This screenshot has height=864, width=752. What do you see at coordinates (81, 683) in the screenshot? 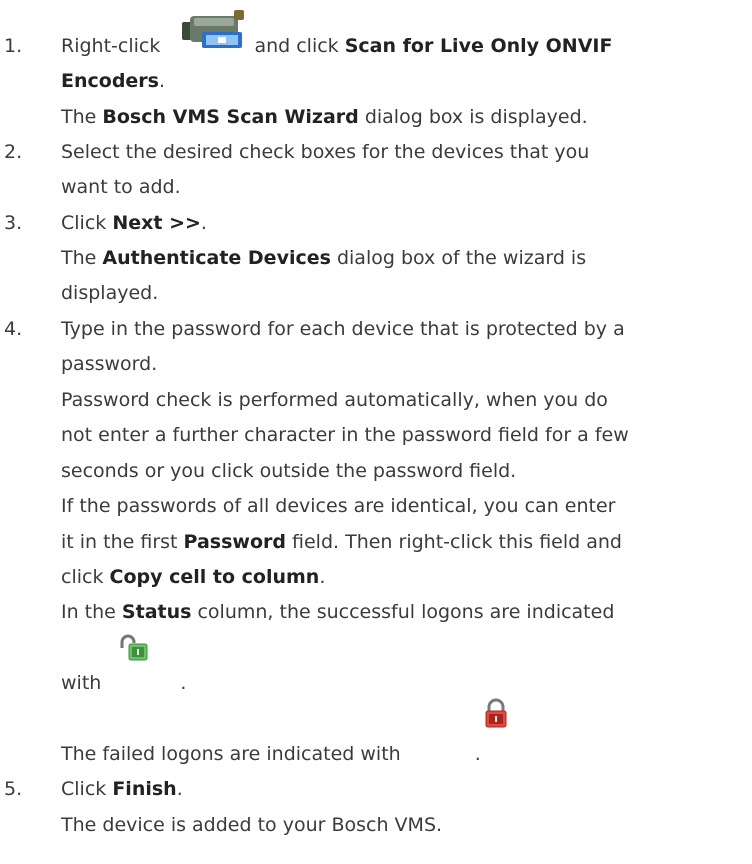
I see `text: with` at bounding box center [81, 683].